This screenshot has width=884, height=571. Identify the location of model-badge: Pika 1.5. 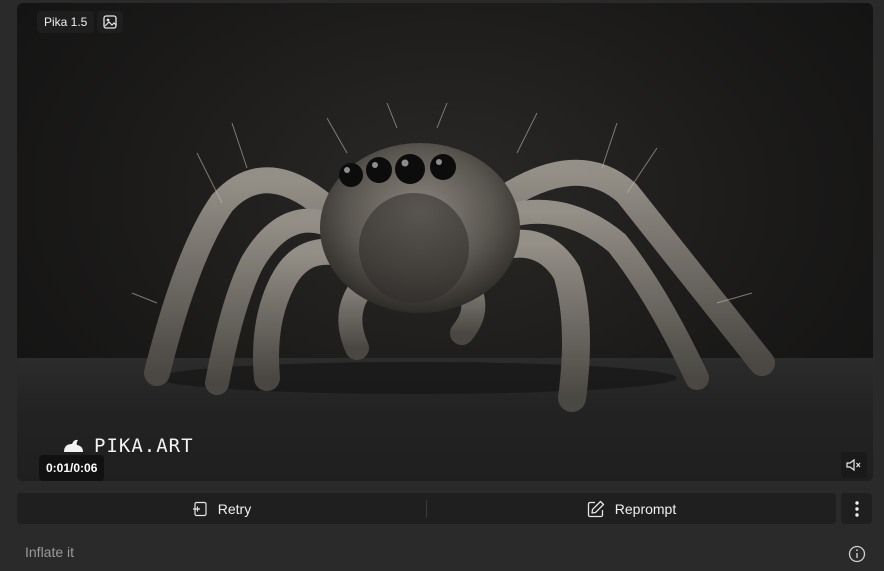
(66, 22).